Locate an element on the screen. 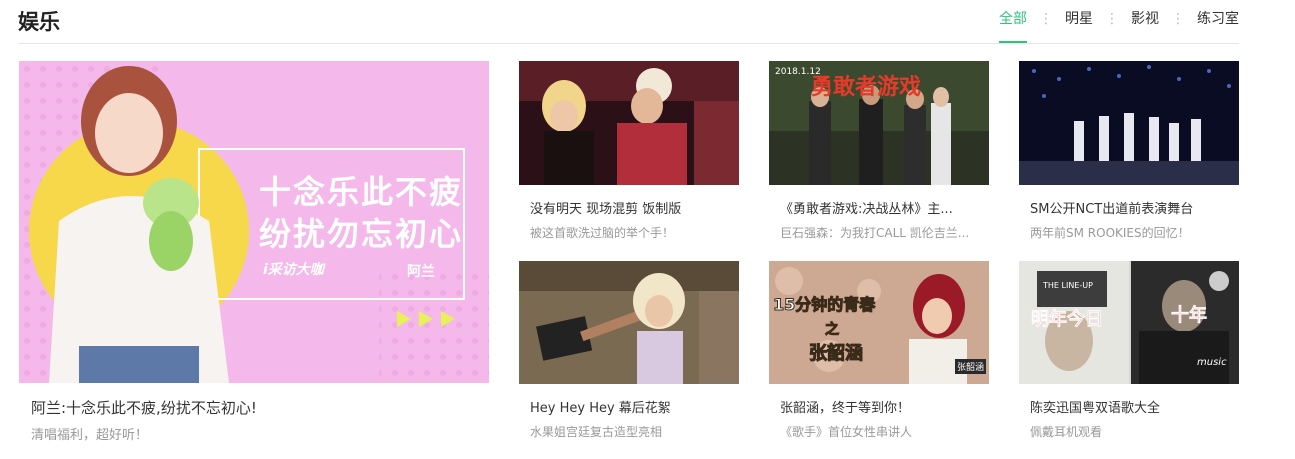 This screenshot has height=459, width=1295. video-subtitle: 佩戴耳机观看 is located at coordinates (1066, 432).